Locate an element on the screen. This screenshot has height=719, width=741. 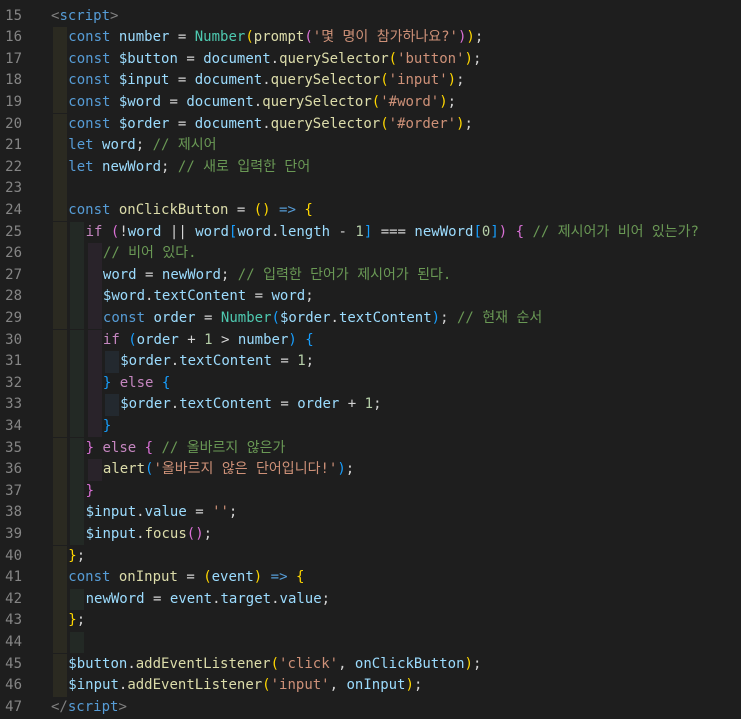
code-line: 31 $order.textContent = 1; is located at coordinates (370, 362).